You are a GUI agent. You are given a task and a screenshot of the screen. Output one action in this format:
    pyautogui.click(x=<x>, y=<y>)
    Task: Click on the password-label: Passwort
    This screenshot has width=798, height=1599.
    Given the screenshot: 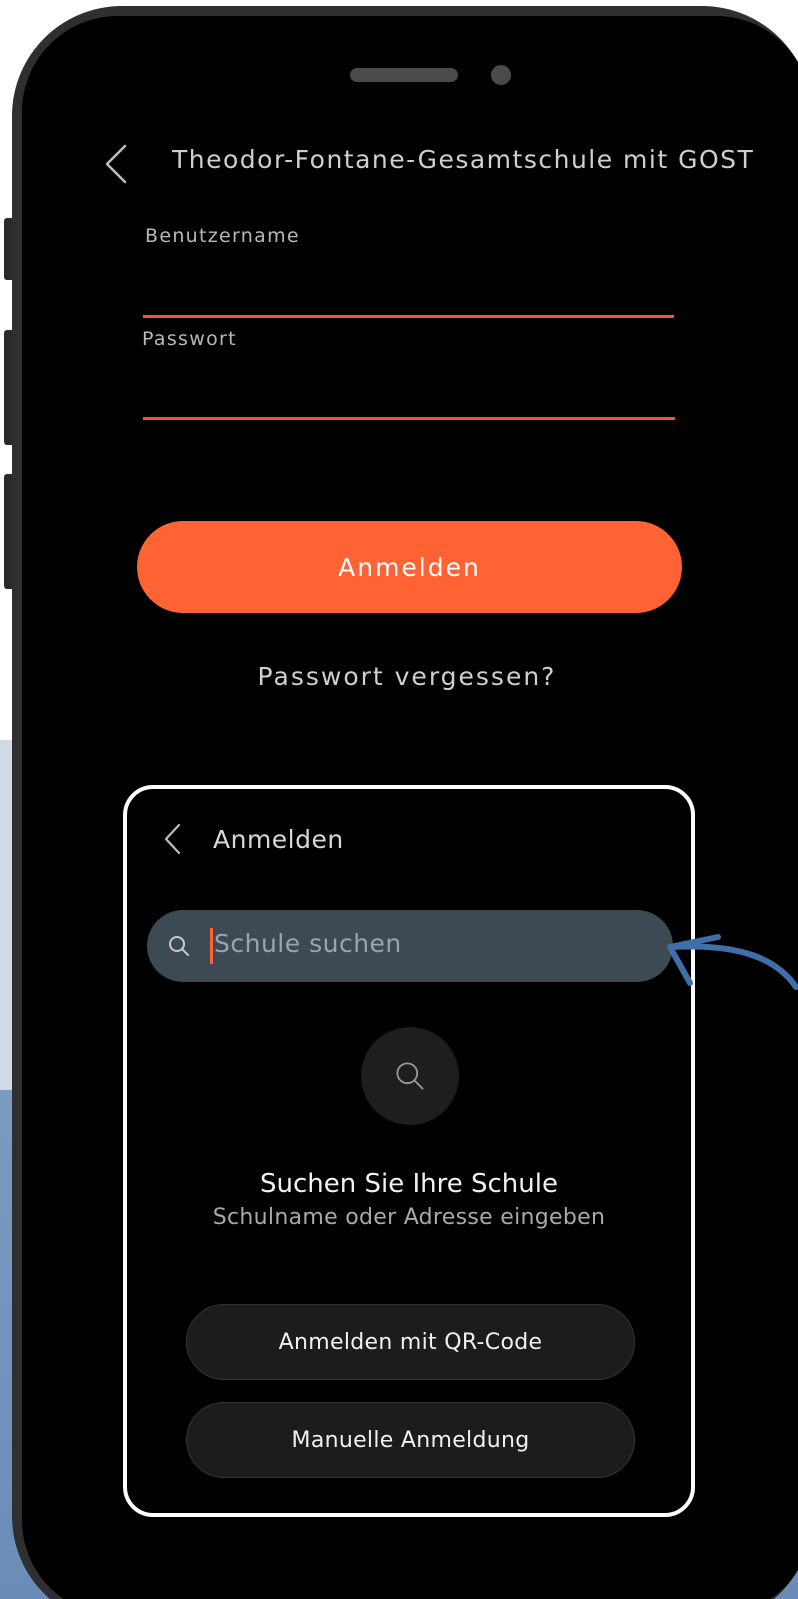 What is the action you would take?
    pyautogui.click(x=189, y=339)
    